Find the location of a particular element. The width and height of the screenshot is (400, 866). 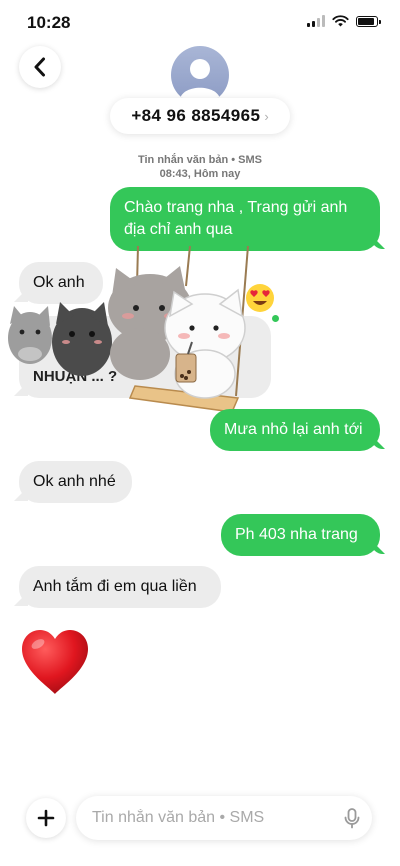

thread-meta: Tin nhắn văn bản • SMS 08:43, Hôm nay is located at coordinates (200, 167).